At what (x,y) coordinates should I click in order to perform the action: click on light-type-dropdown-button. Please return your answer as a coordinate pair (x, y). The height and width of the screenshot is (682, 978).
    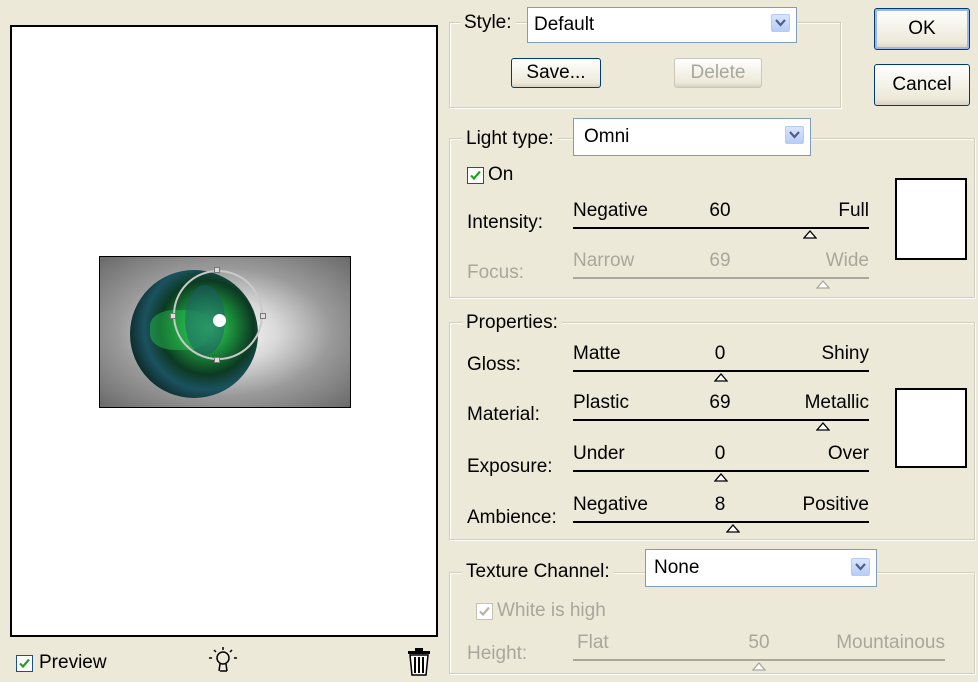
    Looking at the image, I should click on (794, 135).